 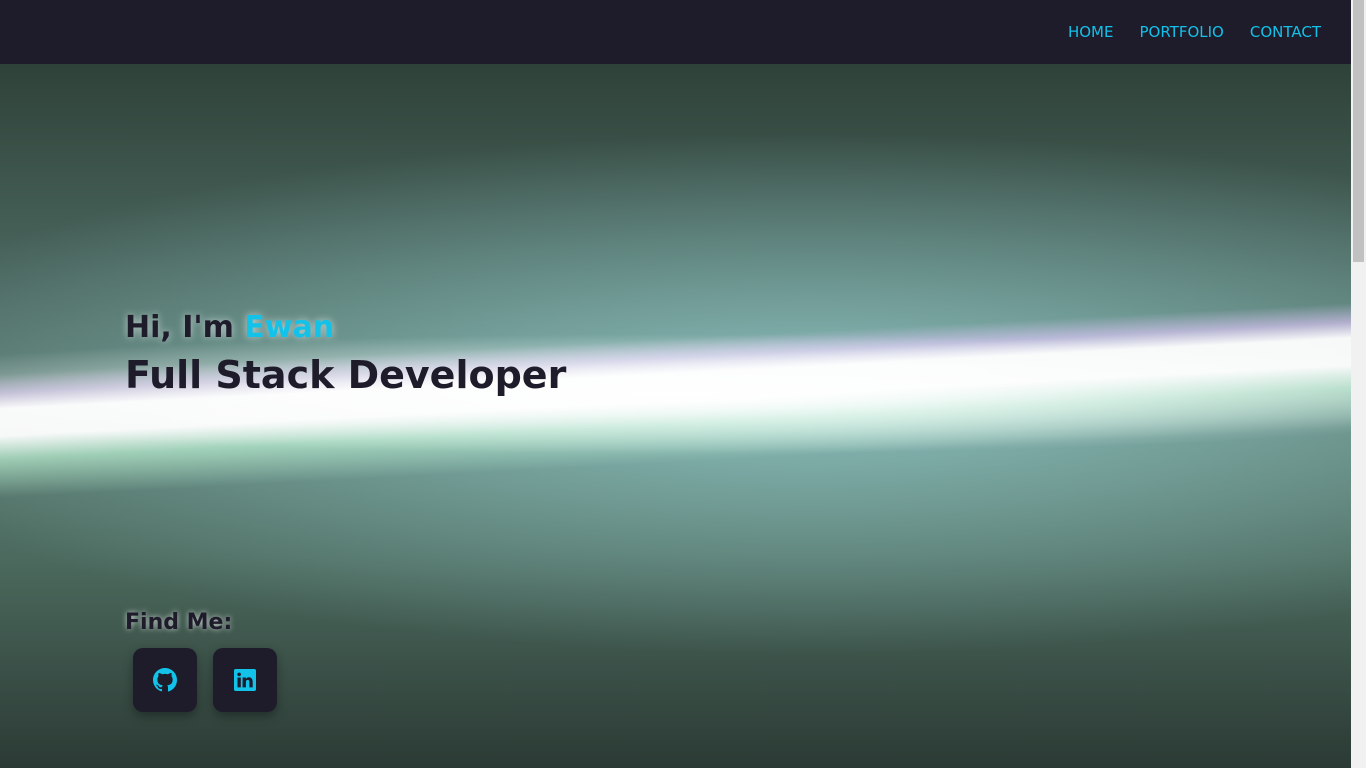 What do you see at coordinates (1285, 32) in the screenshot?
I see `nav-contact: CONTACT` at bounding box center [1285, 32].